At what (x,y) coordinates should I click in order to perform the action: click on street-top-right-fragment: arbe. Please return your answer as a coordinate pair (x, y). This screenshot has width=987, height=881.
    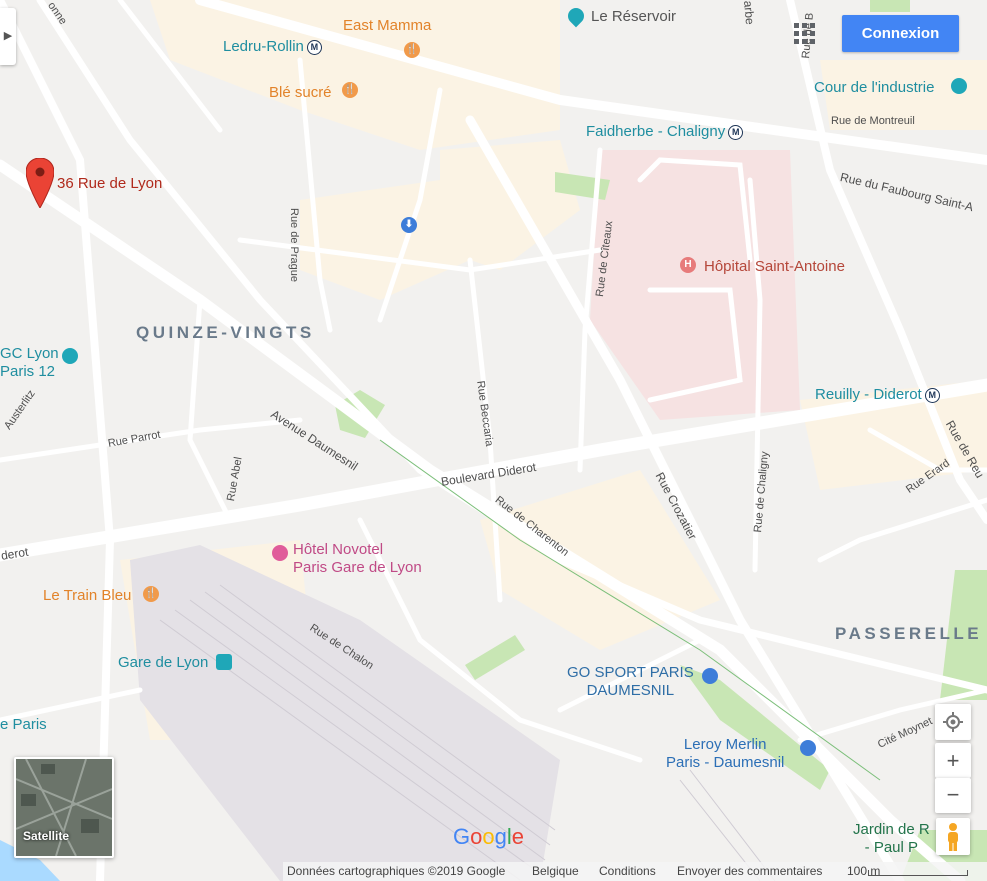
    Looking at the image, I should click on (749, 13).